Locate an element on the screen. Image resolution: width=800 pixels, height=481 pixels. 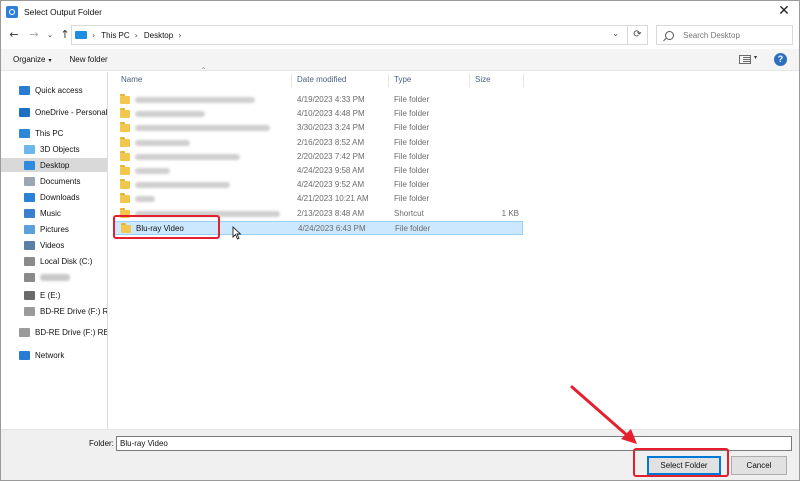
caret-down-icon: ▾ is located at coordinates (50, 60).